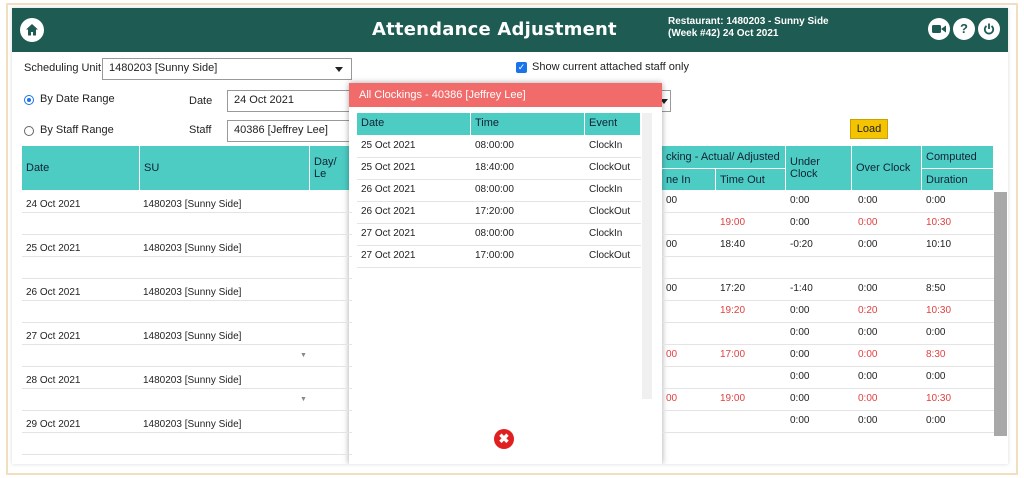 The image size is (1024, 478). What do you see at coordinates (723, 33) in the screenshot?
I see `week-line: (Week #42) 24 Oct 2021` at bounding box center [723, 33].